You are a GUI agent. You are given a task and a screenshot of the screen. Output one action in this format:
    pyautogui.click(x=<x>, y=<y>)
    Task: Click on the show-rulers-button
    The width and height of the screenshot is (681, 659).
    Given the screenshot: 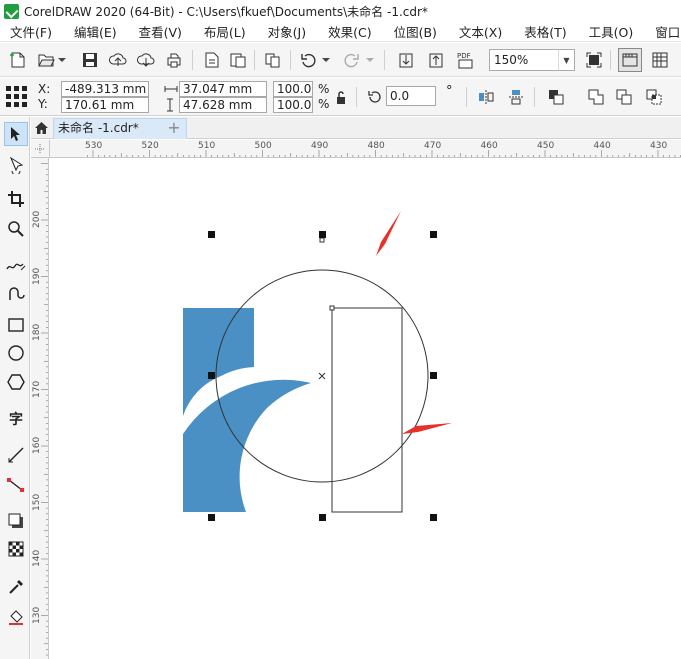 What is the action you would take?
    pyautogui.click(x=630, y=60)
    